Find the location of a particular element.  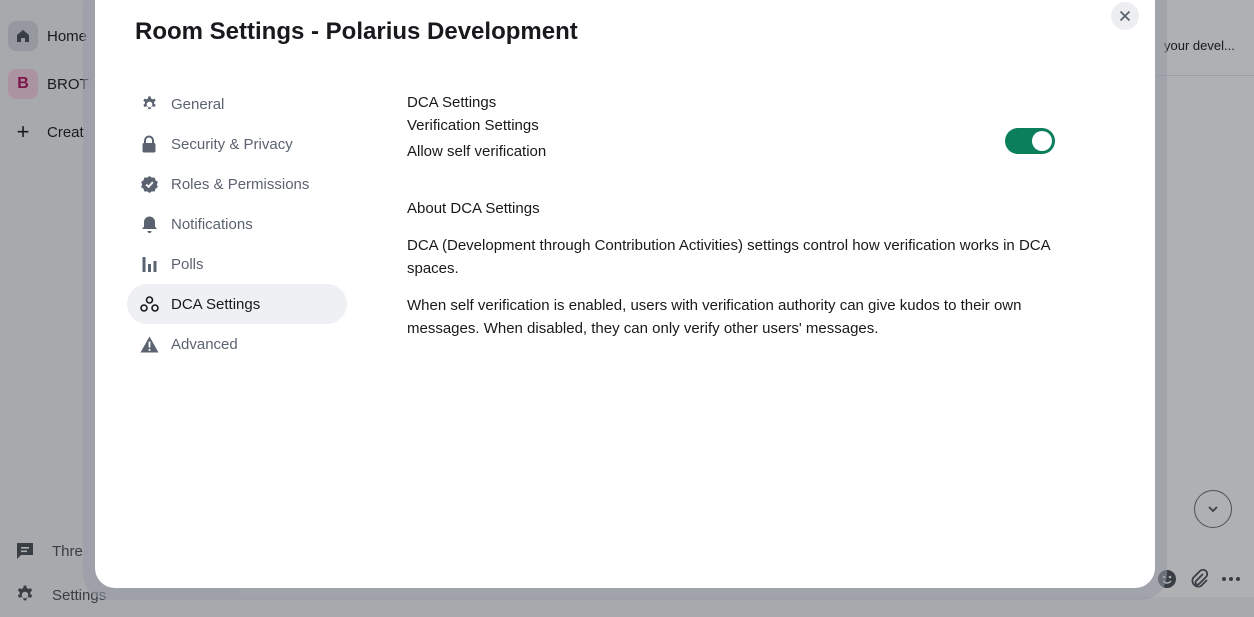

dialog-title: Room Settings - Polarius Development is located at coordinates (356, 31).